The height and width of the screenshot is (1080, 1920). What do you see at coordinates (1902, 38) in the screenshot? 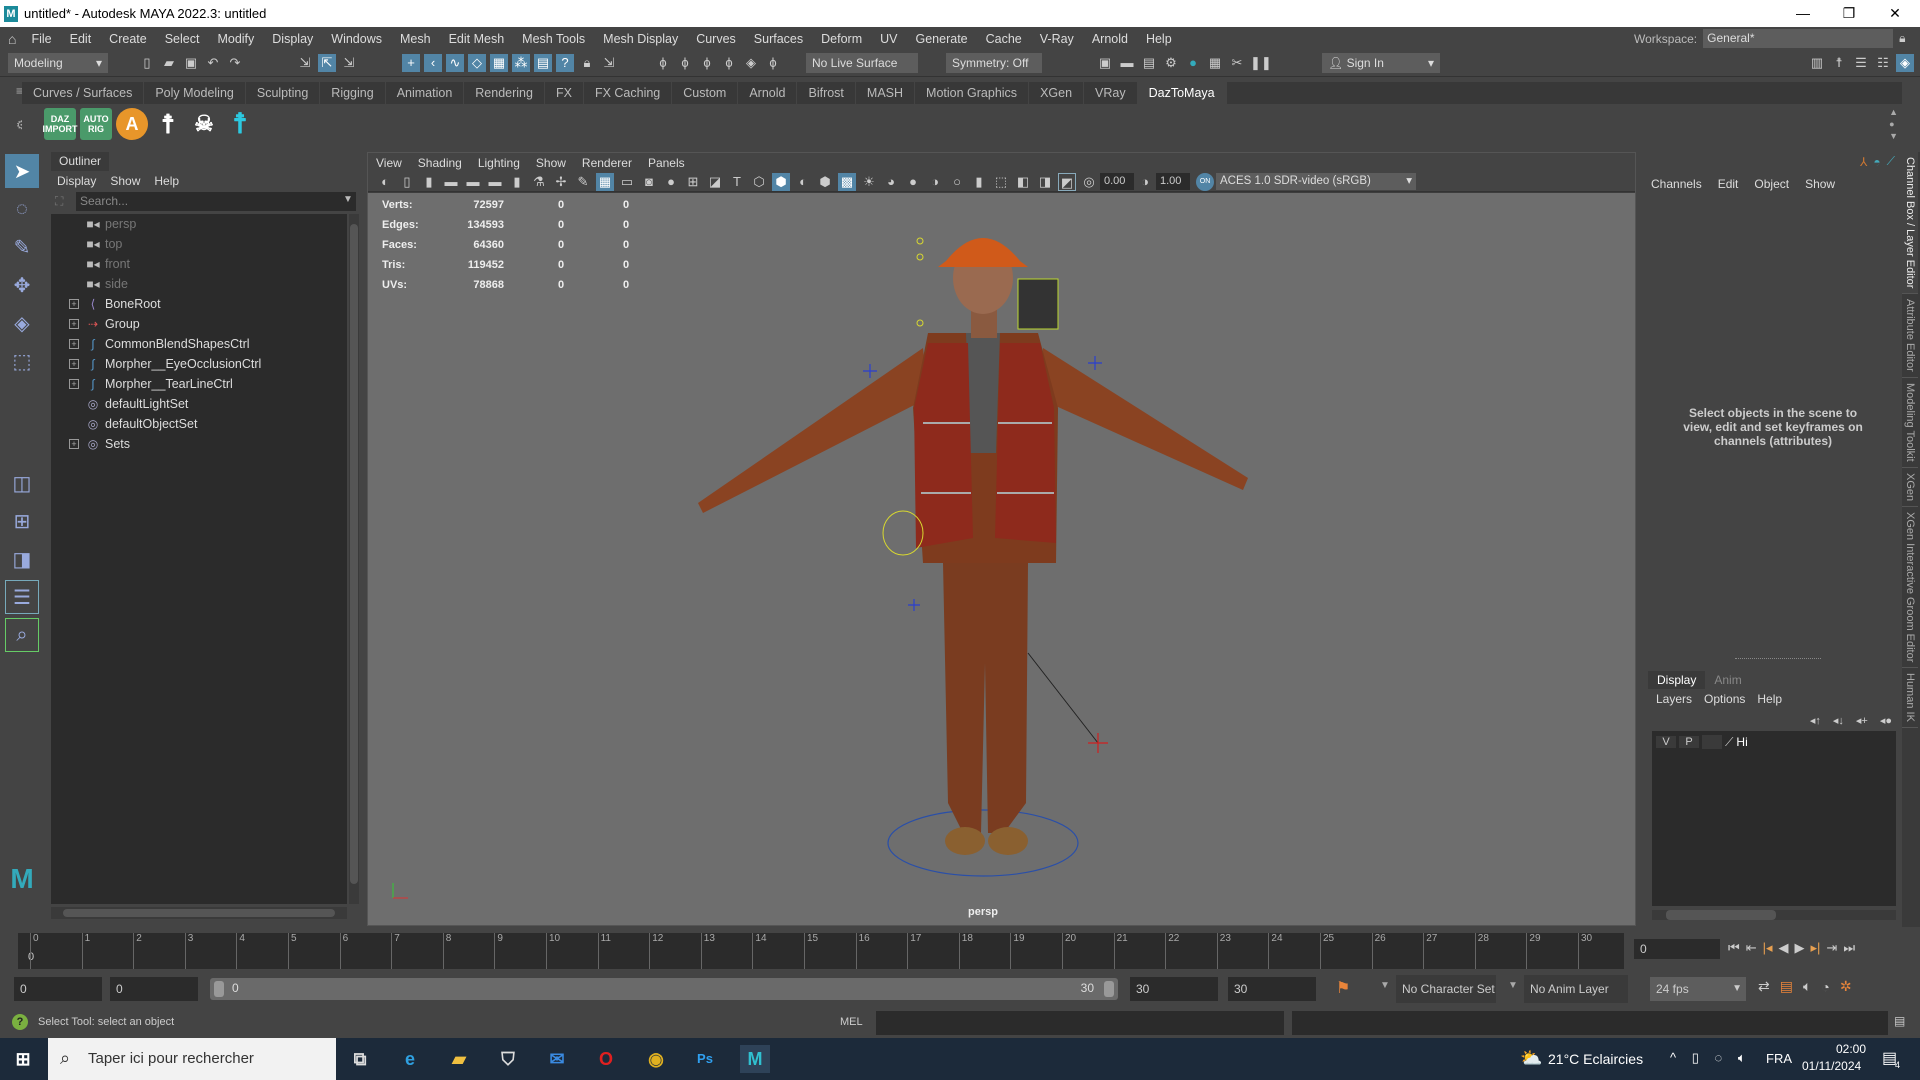
I see `lock-icon: 🔒︎` at bounding box center [1902, 38].